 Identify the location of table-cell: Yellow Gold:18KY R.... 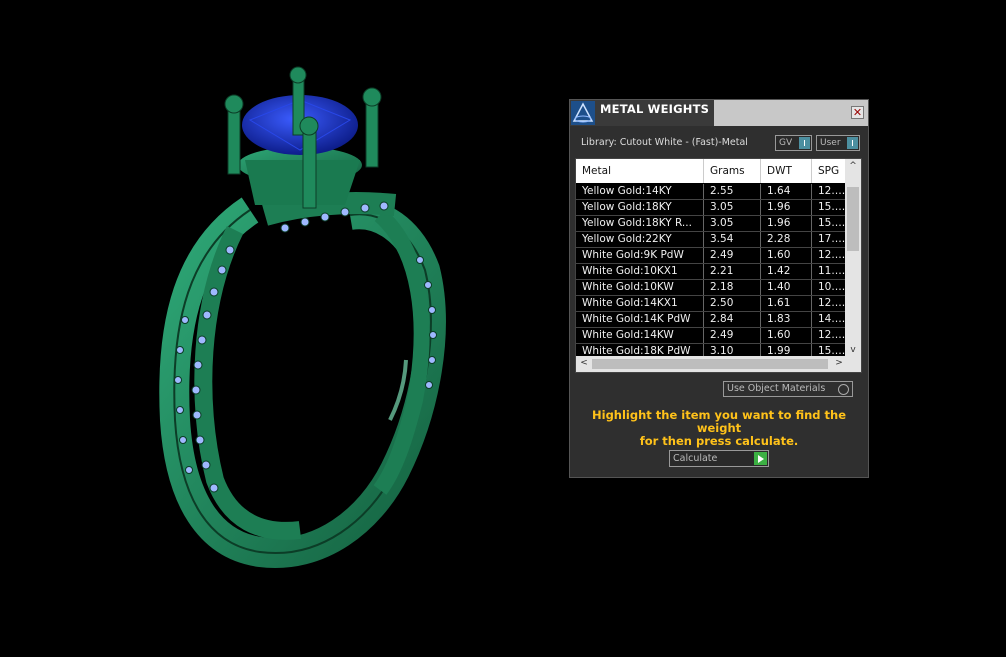
(640, 223).